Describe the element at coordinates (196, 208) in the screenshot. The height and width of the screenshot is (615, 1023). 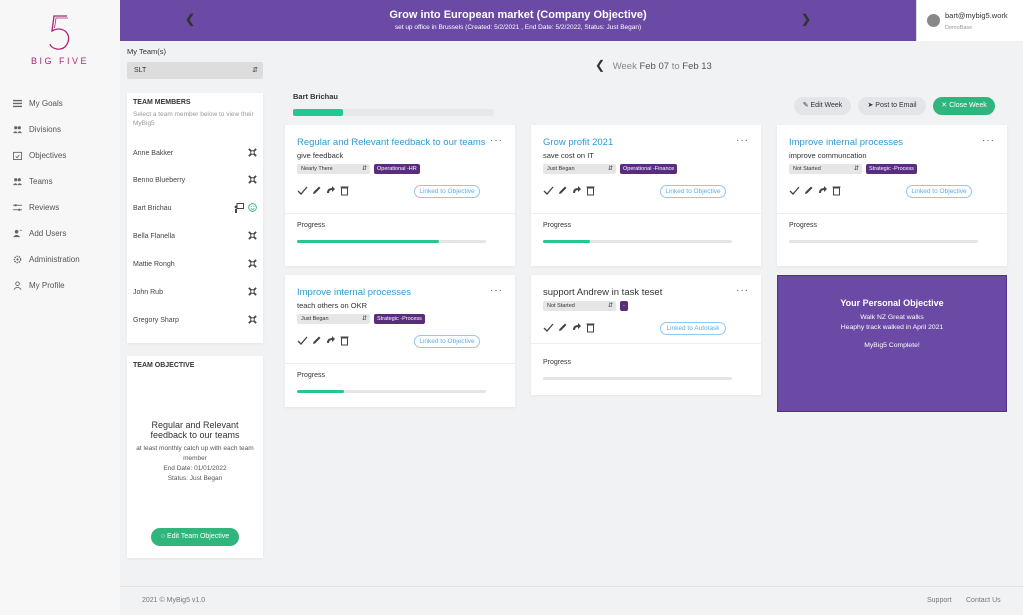
I see `team-member-item-selected: Bart Brichau` at that location.